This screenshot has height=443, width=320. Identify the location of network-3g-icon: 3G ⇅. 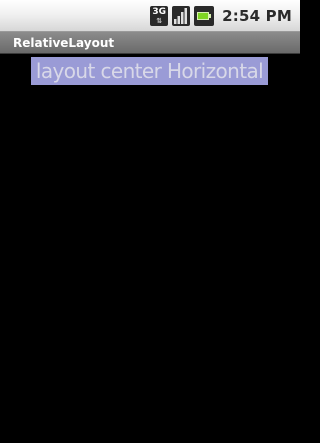
(159, 16).